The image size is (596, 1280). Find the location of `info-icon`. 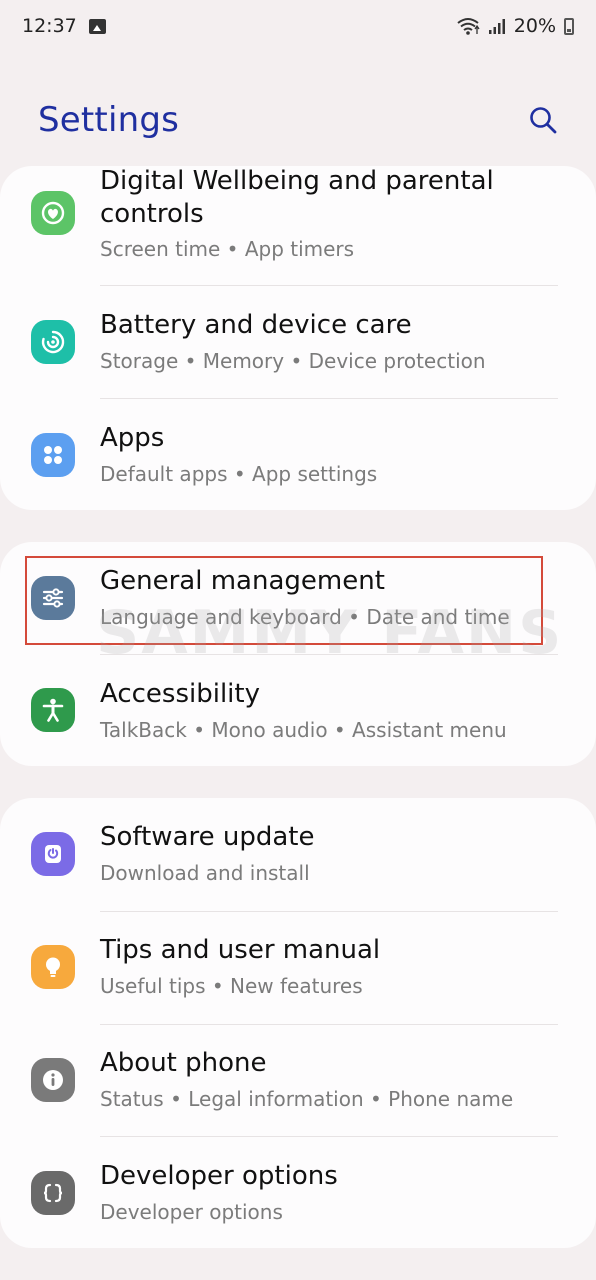

info-icon is located at coordinates (53, 1080).